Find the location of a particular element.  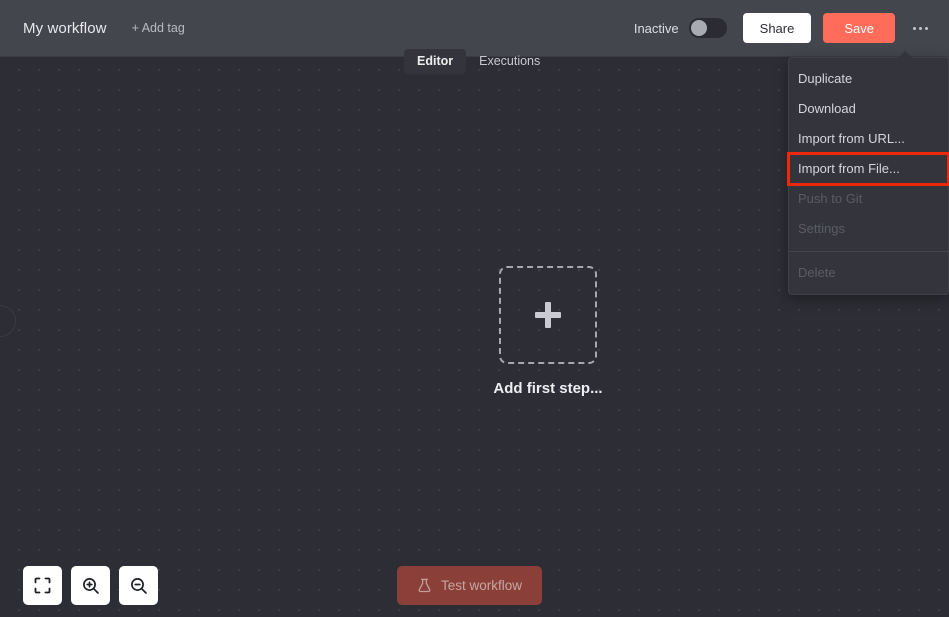

header-actions: Inactive Share Save is located at coordinates (783, 28).